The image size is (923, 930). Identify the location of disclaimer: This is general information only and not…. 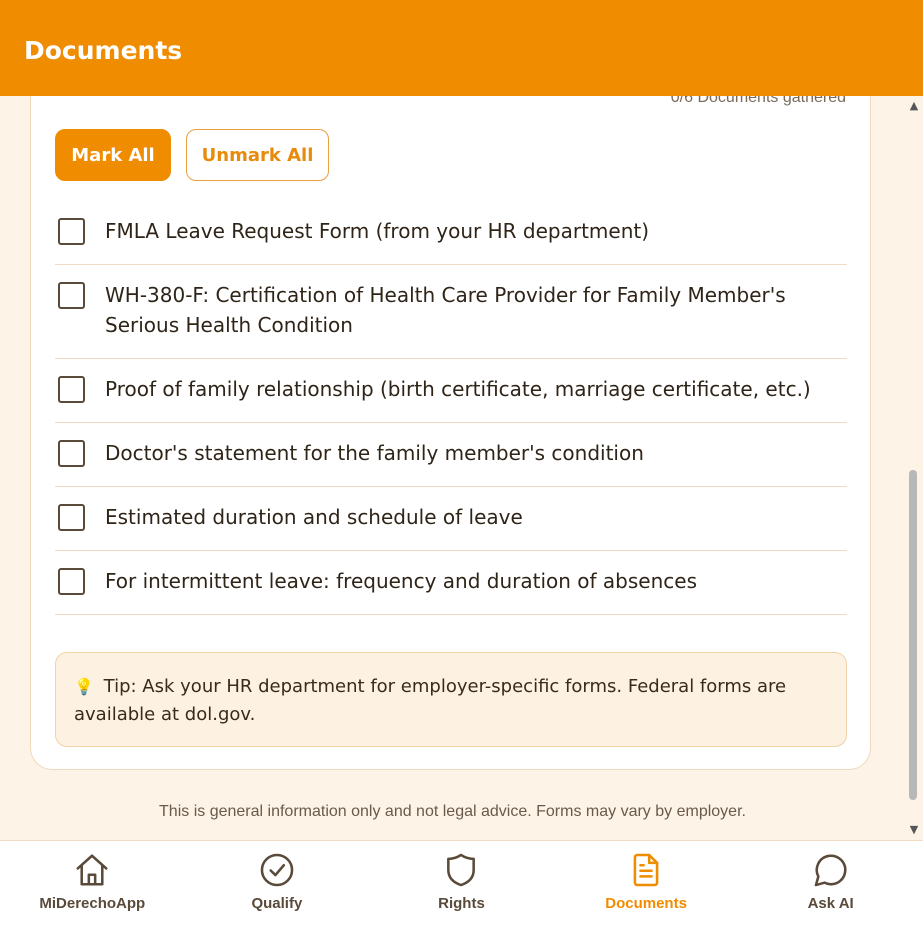
(452, 811).